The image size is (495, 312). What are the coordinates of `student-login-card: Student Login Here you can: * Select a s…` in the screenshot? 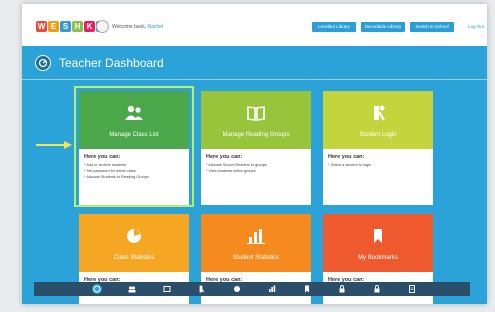 It's located at (378, 148).